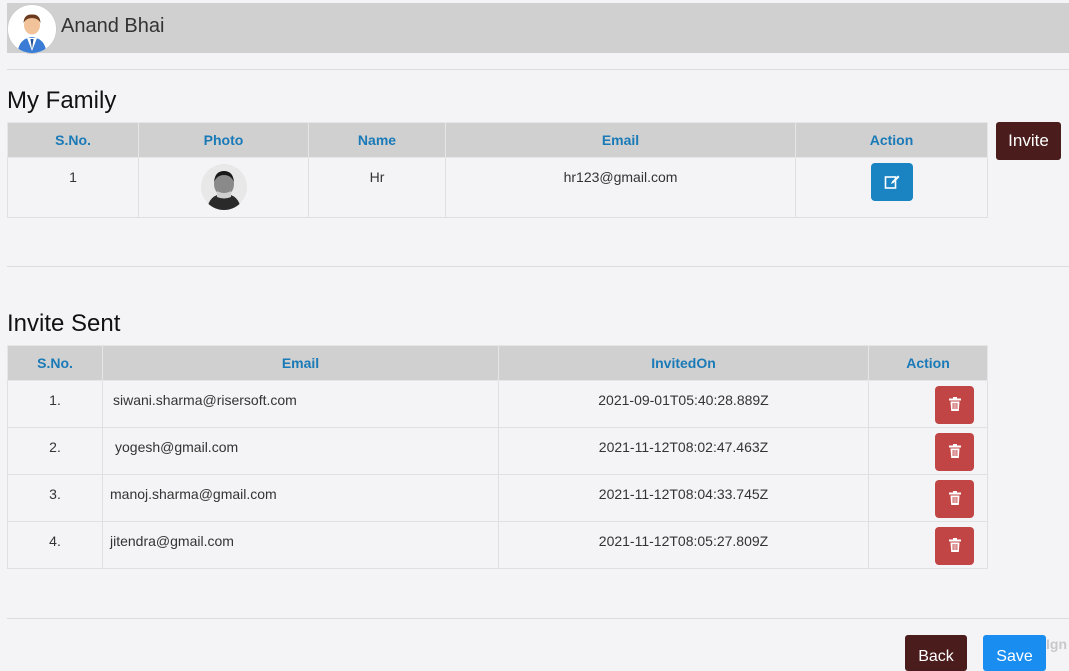  What do you see at coordinates (936, 653) in the screenshot?
I see `back-button: Back` at bounding box center [936, 653].